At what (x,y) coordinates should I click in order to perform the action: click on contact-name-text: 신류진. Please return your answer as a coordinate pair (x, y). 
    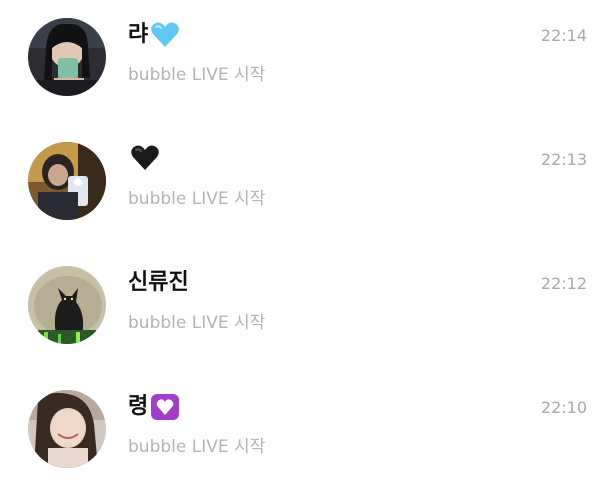
    Looking at the image, I should click on (158, 282).